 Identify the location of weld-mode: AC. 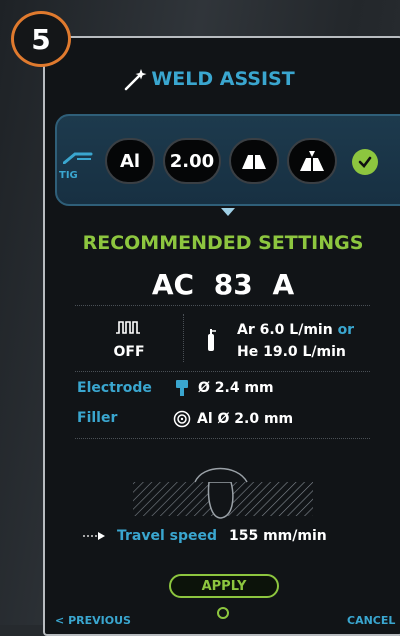
(173, 284).